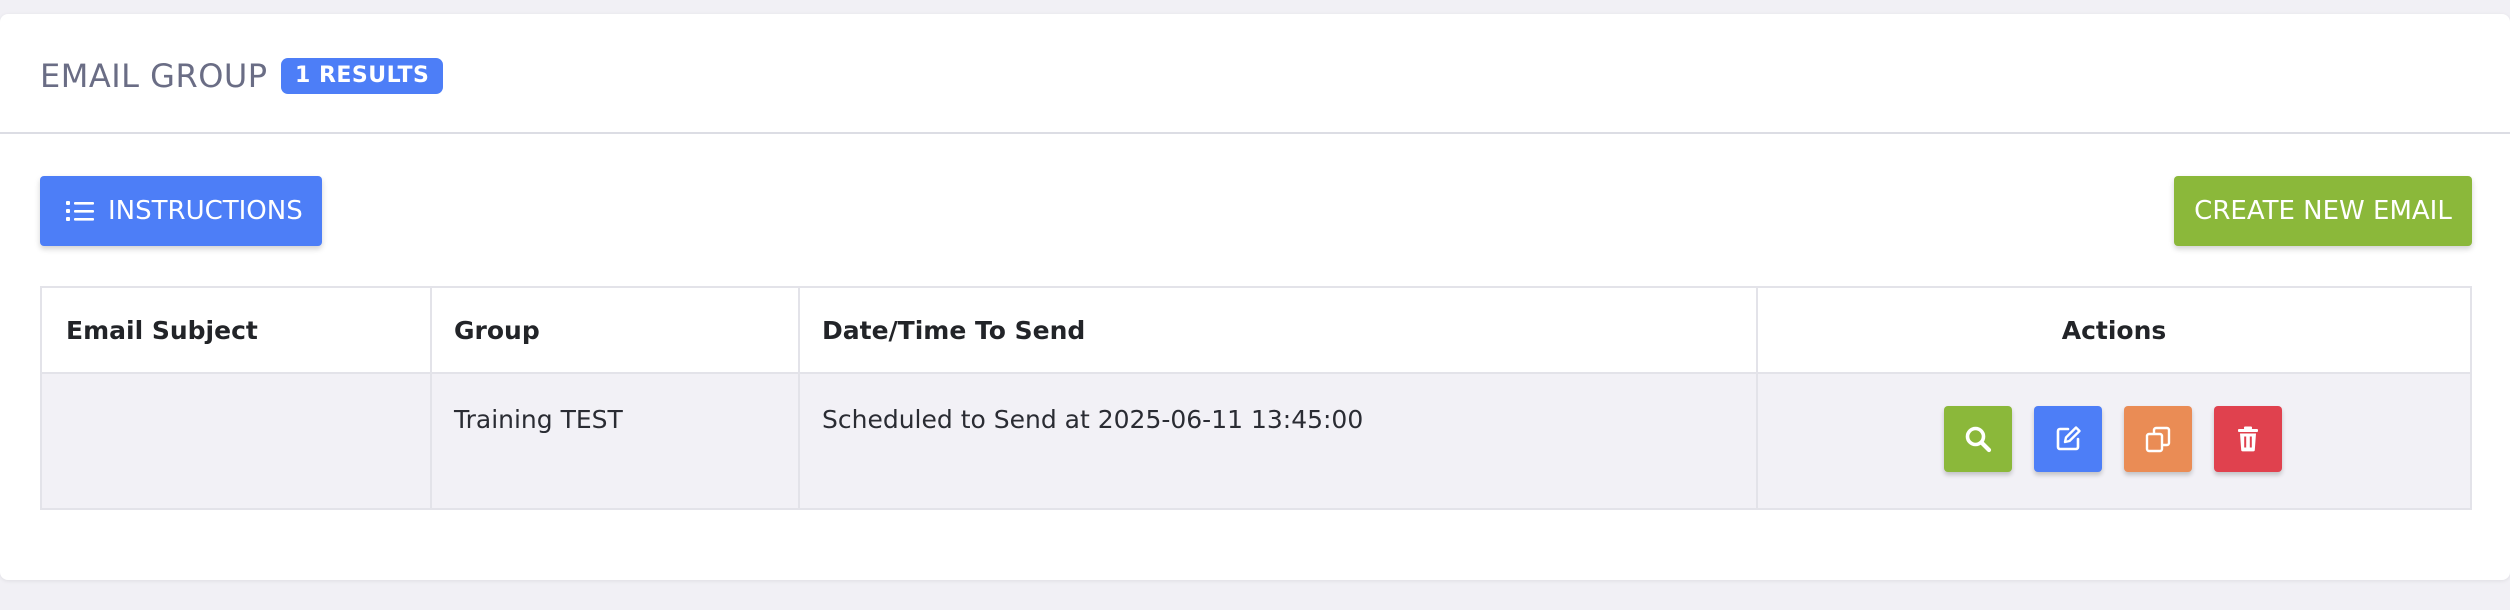 The width and height of the screenshot is (2510, 610). What do you see at coordinates (2323, 211) in the screenshot?
I see `create-new-email-button: CREATE NEW EMAIL` at bounding box center [2323, 211].